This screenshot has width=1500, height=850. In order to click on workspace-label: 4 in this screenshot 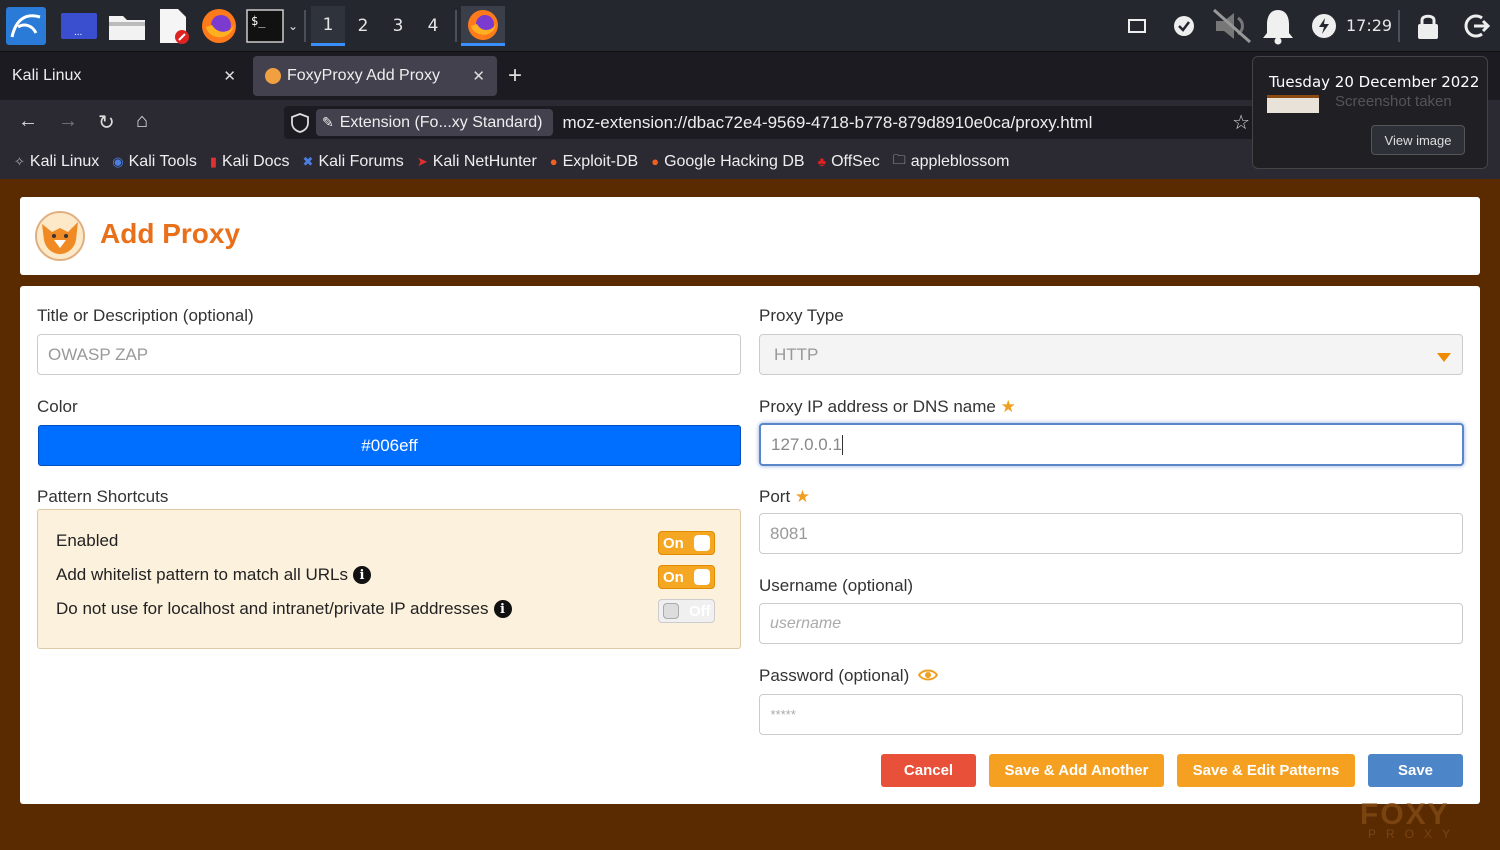, I will do `click(433, 26)`.